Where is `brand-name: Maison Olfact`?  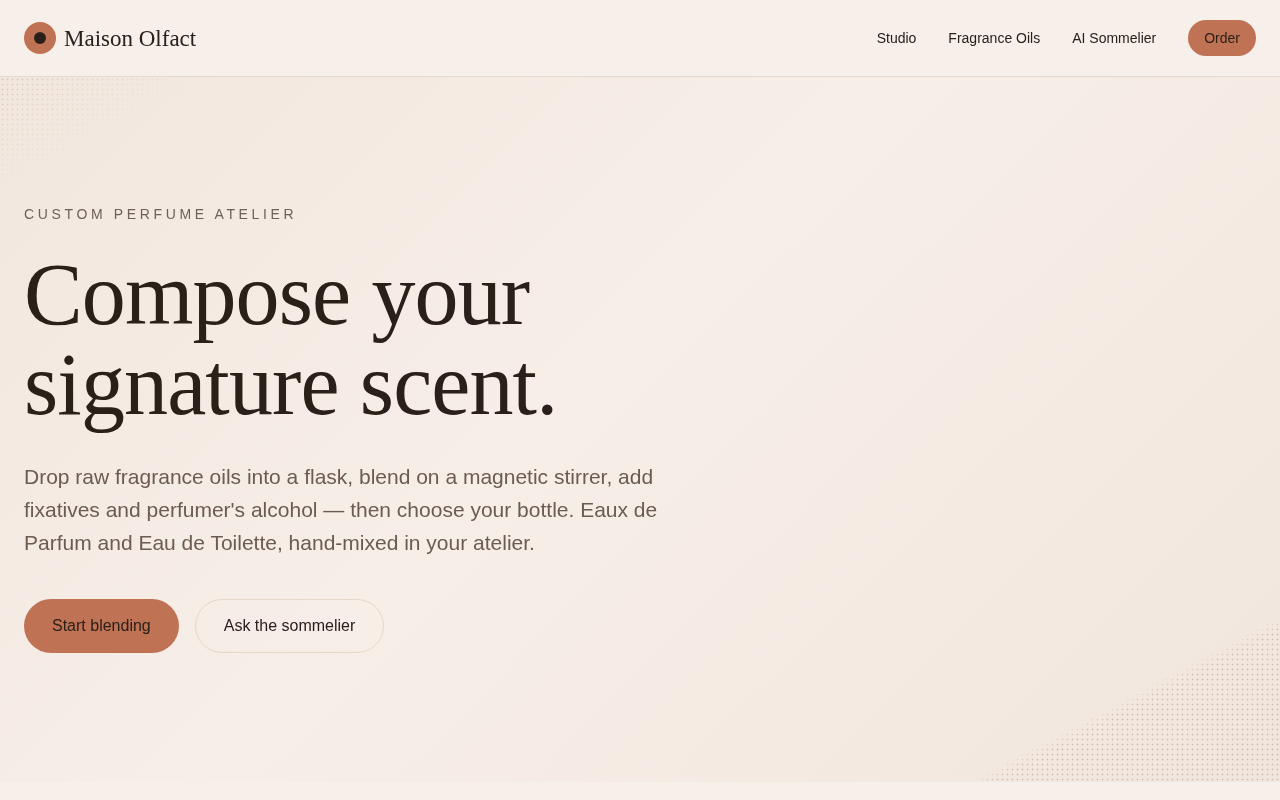
brand-name: Maison Olfact is located at coordinates (130, 38).